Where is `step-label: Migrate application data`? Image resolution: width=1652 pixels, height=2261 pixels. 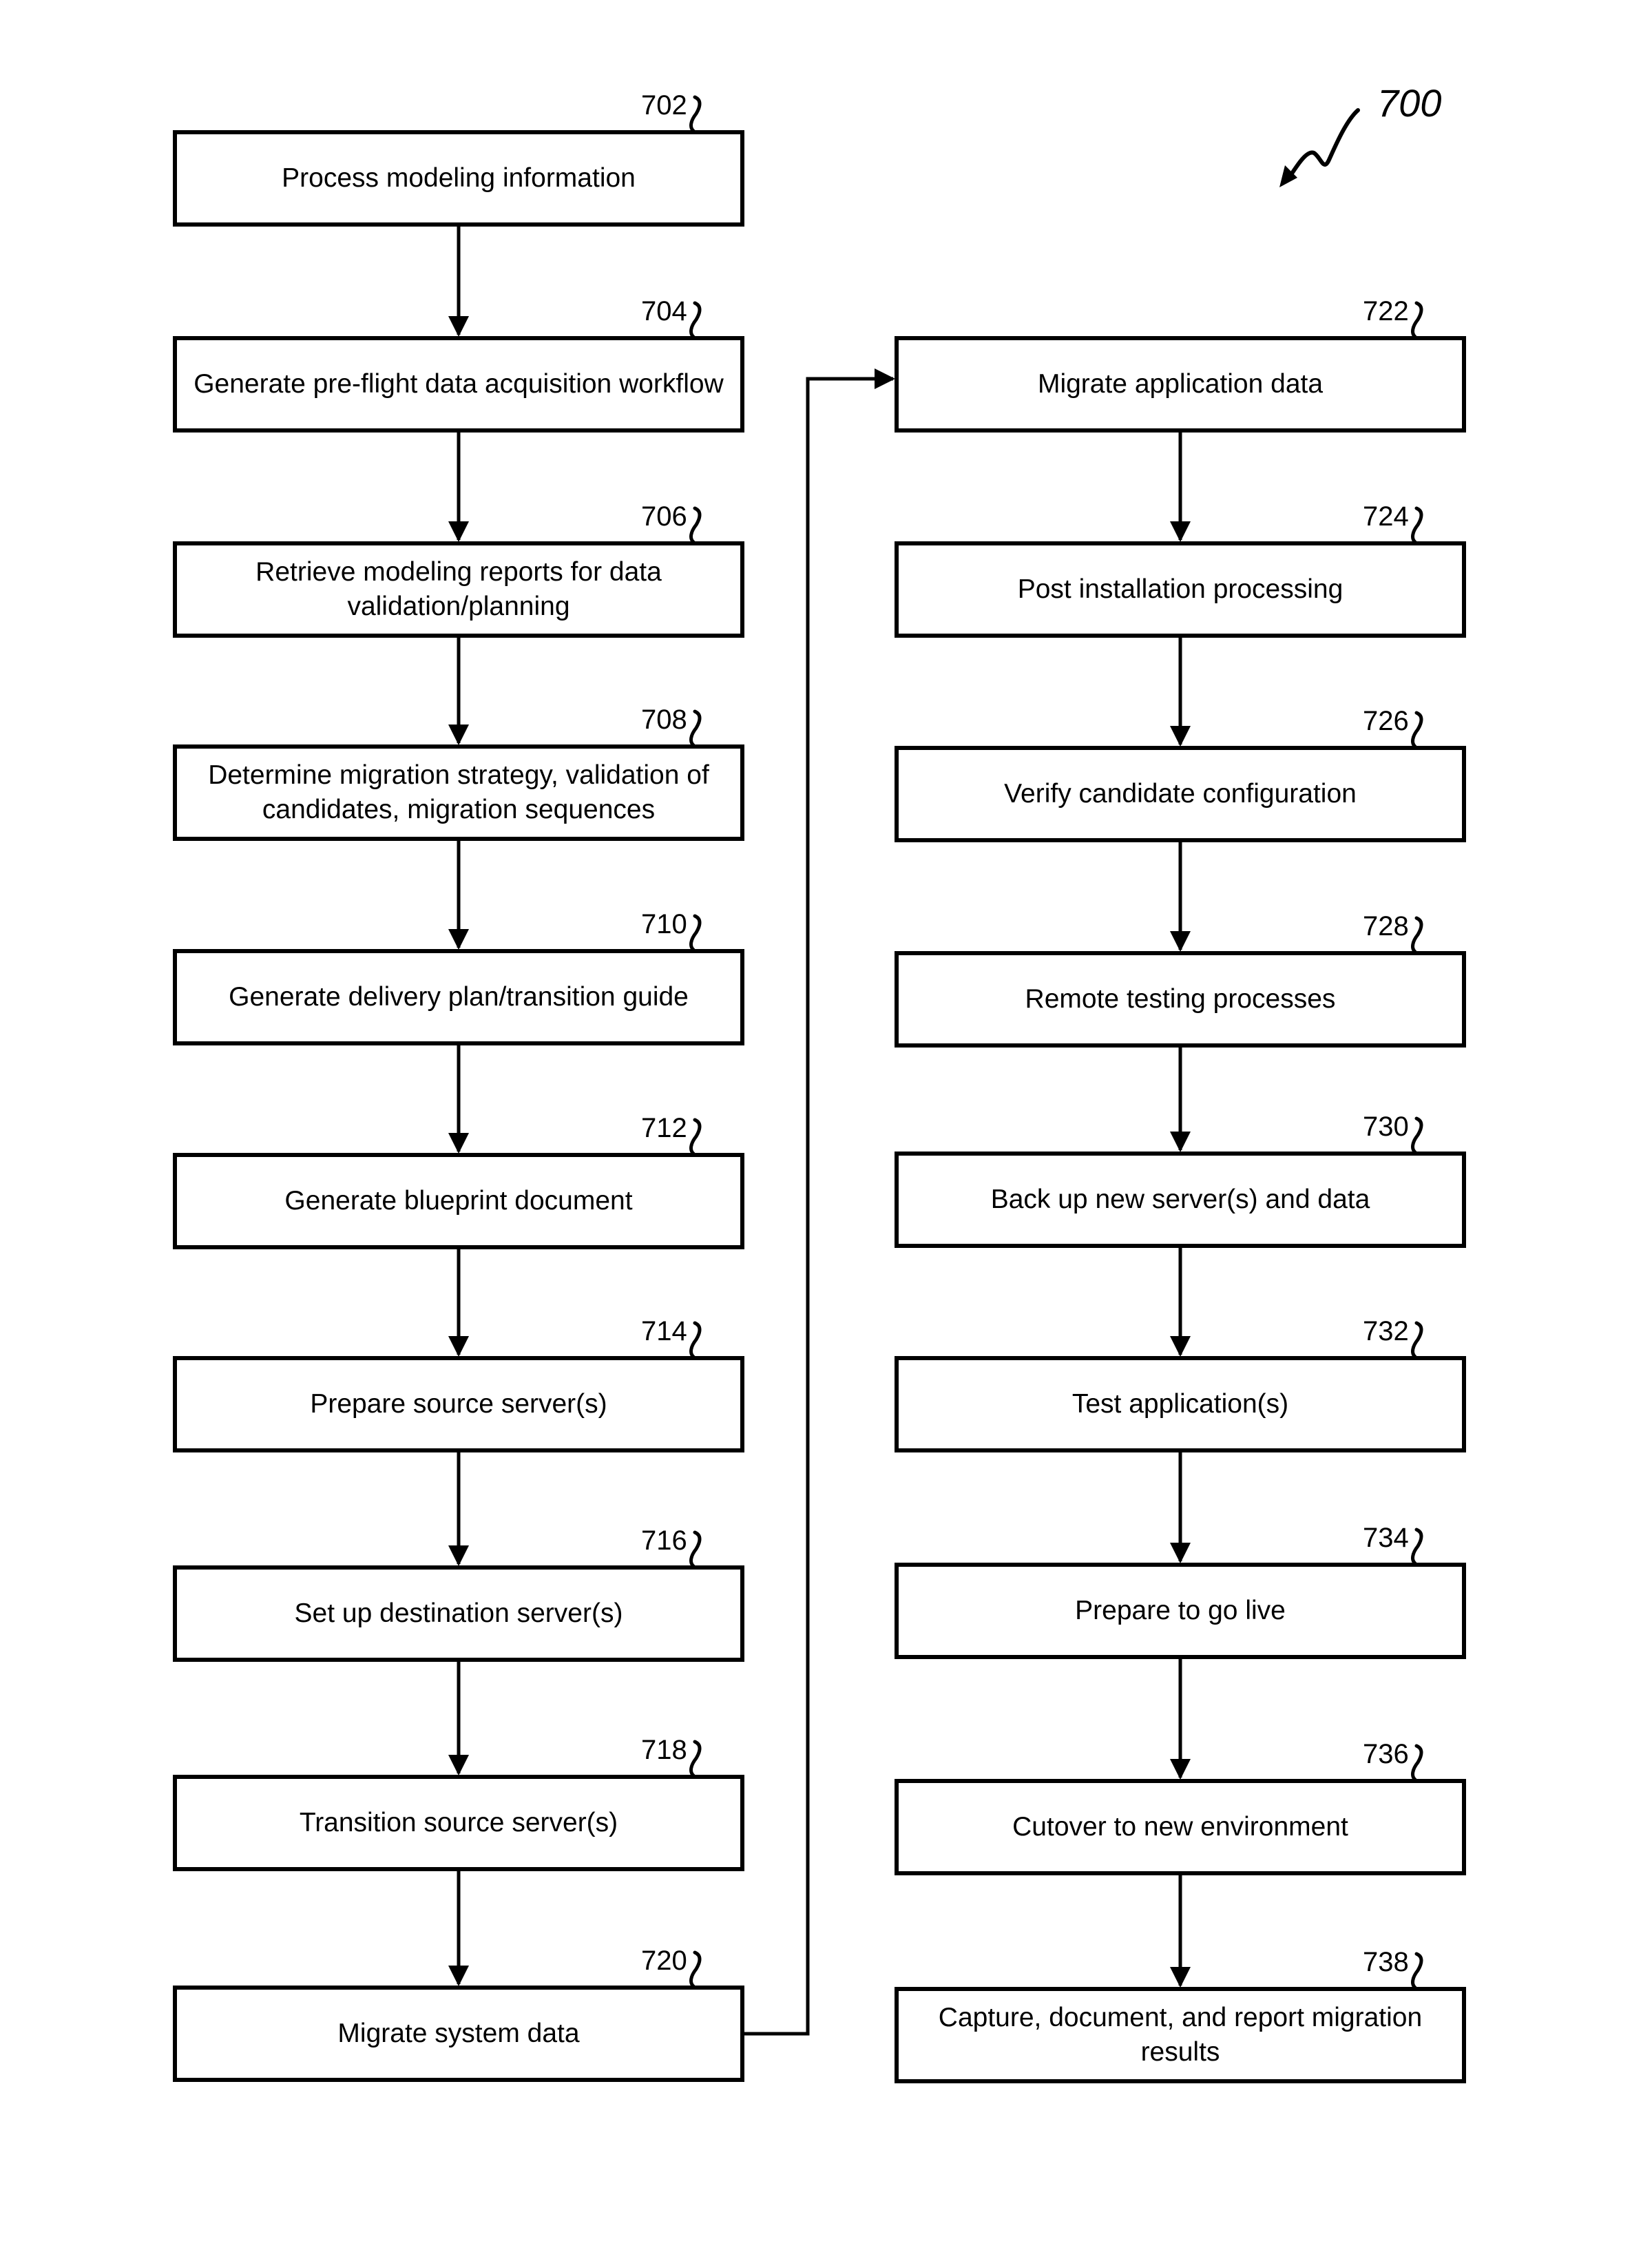 step-label: Migrate application data is located at coordinates (1180, 384).